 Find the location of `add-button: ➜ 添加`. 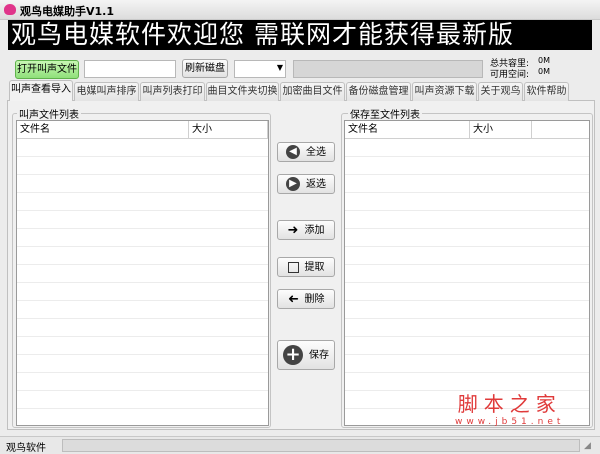

add-button: ➜ 添加 is located at coordinates (306, 230).